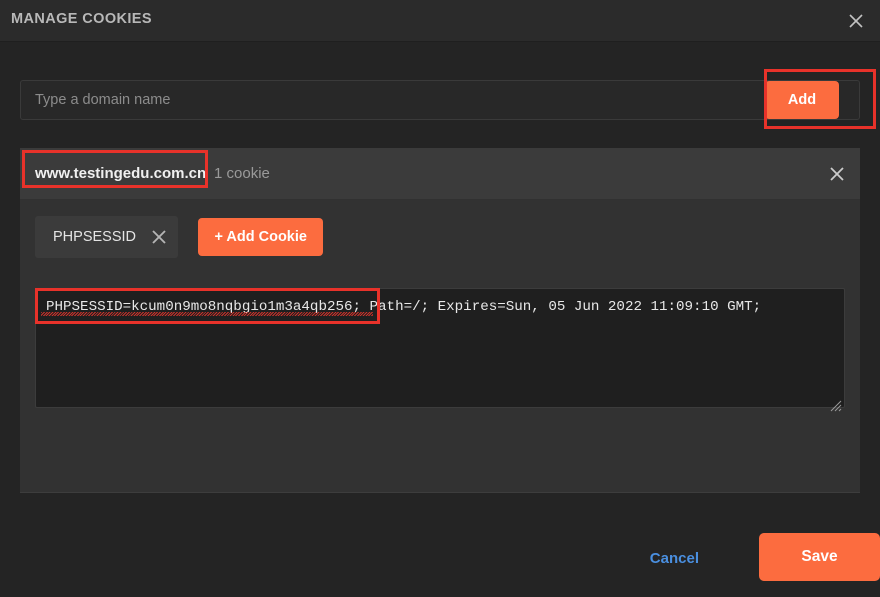 This screenshot has width=880, height=597. What do you see at coordinates (242, 173) in the screenshot?
I see `cookie-count-label: 1 cookie` at bounding box center [242, 173].